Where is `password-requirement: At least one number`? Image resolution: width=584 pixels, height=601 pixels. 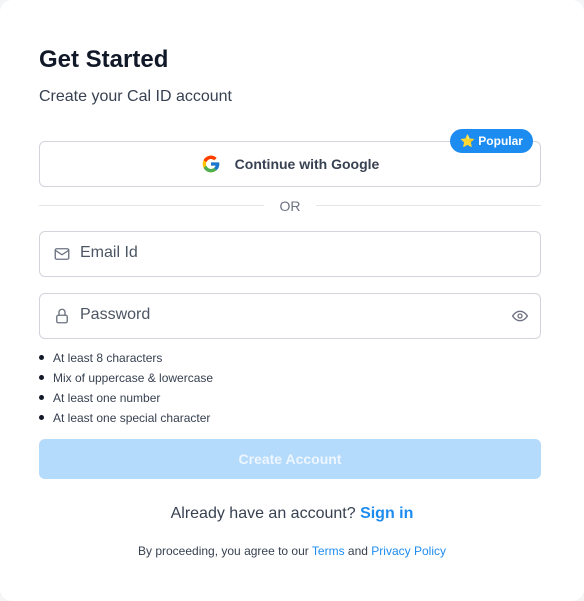 password-requirement: At least one number is located at coordinates (125, 398).